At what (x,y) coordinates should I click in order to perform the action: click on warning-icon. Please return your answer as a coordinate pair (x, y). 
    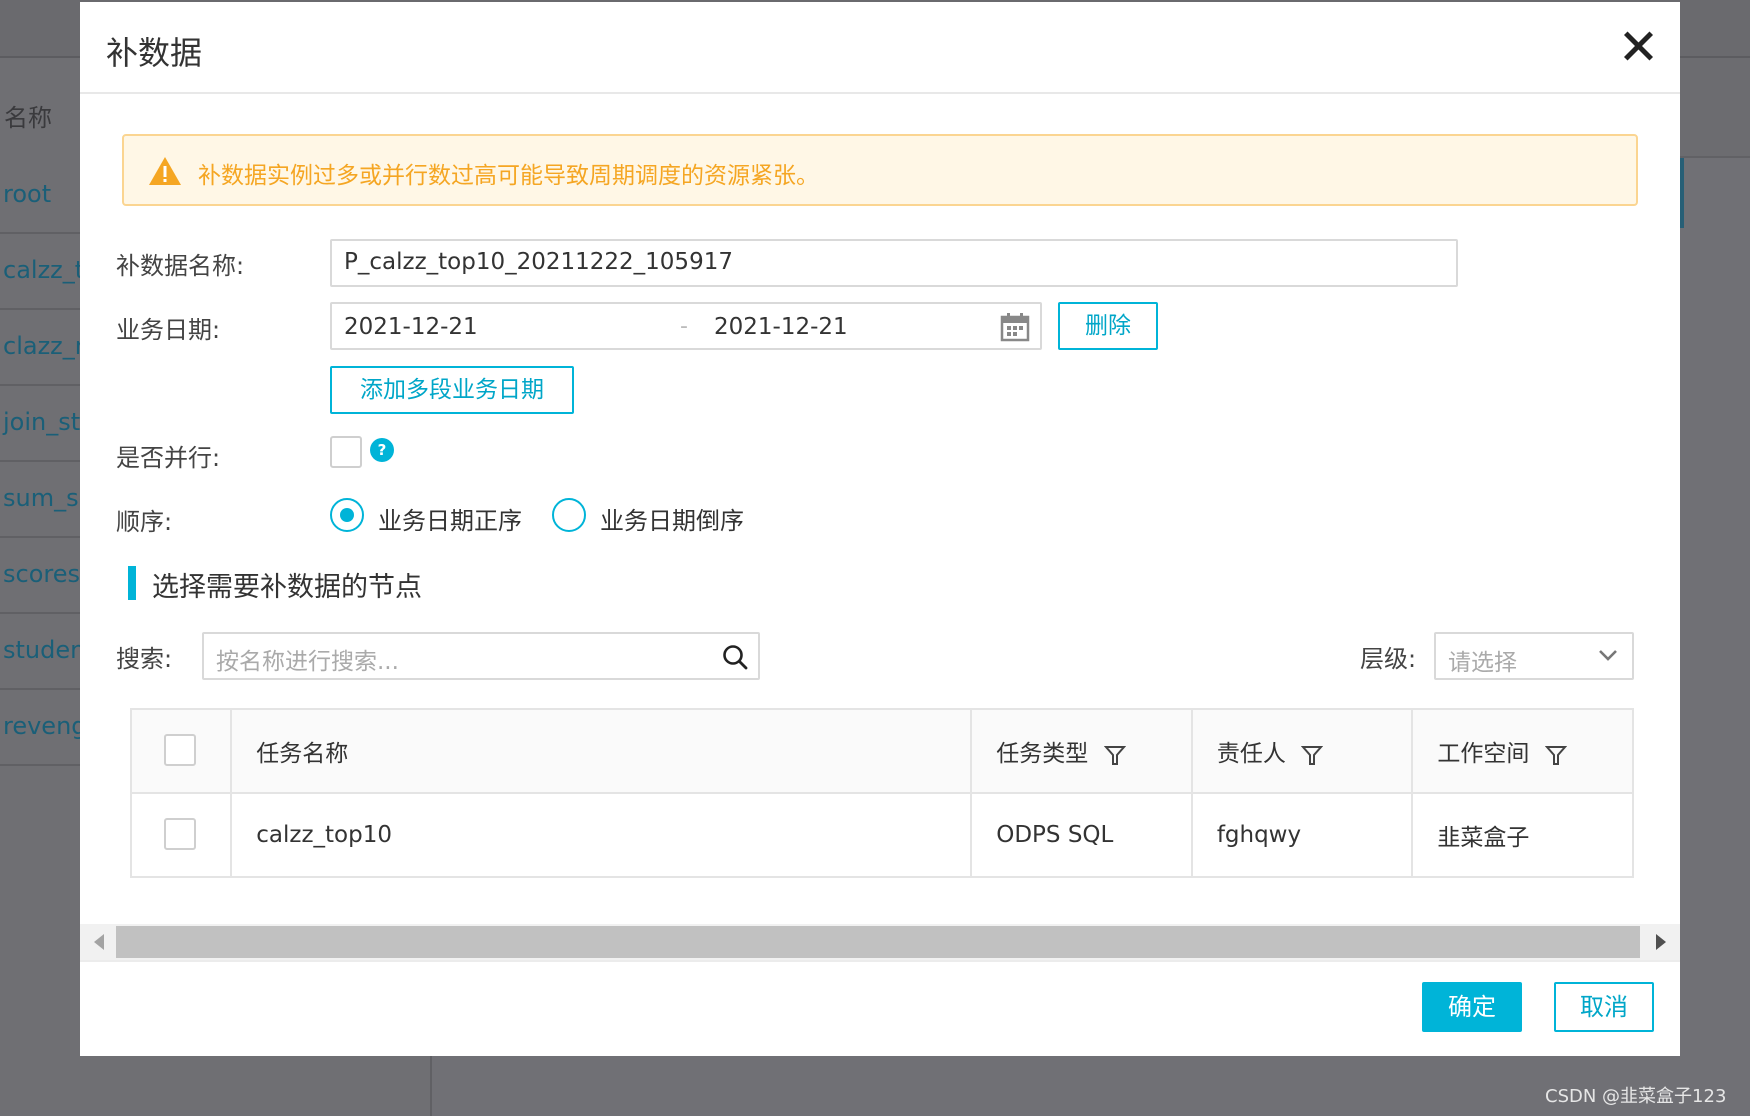
    Looking at the image, I should click on (165, 171).